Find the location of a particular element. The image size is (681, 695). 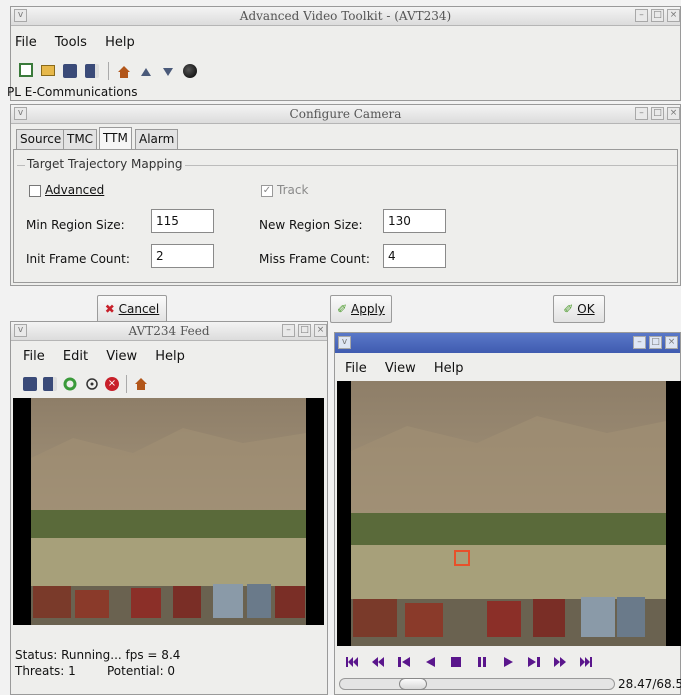

configure-camera-title: Configure Camera is located at coordinates (345, 114).